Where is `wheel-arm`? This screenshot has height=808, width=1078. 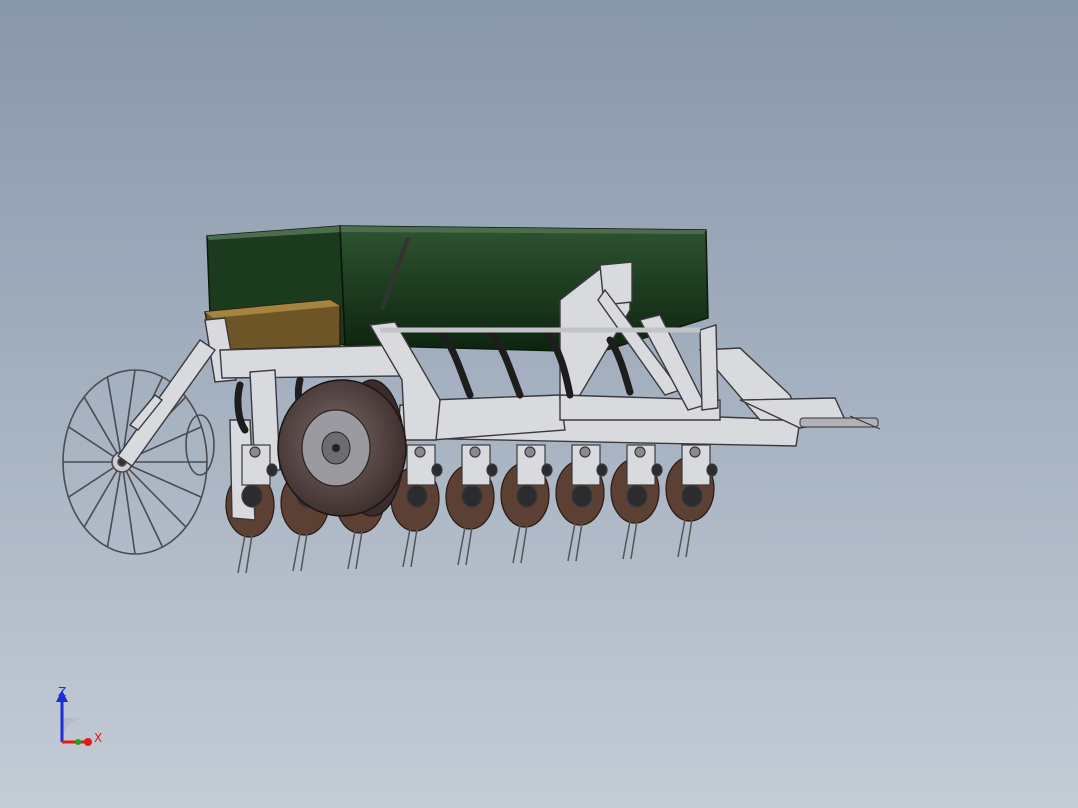
wheel-arm is located at coordinates (166, 403).